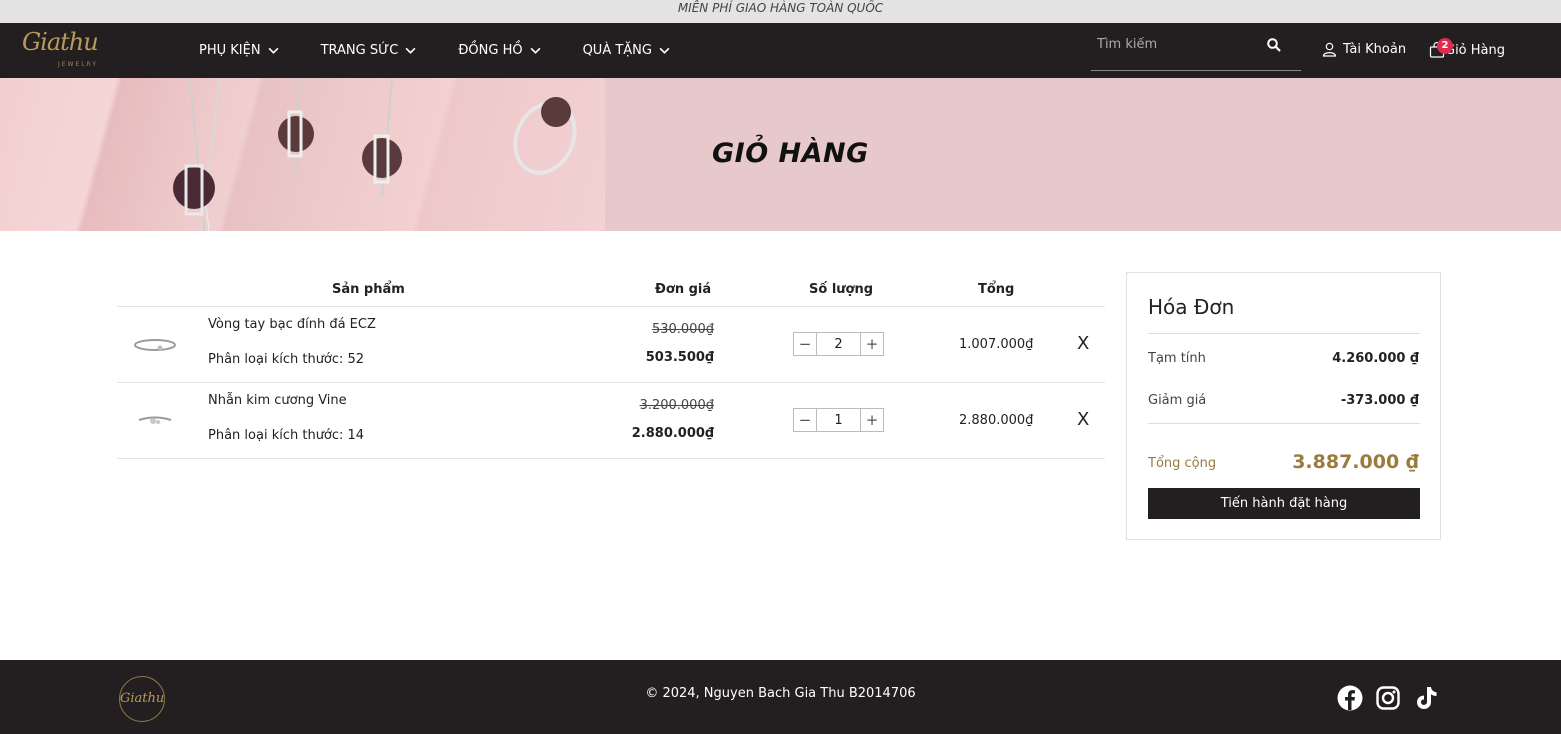 This screenshot has width=1561, height=734. Describe the element at coordinates (1426, 698) in the screenshot. I see `tiktok-icon` at that location.